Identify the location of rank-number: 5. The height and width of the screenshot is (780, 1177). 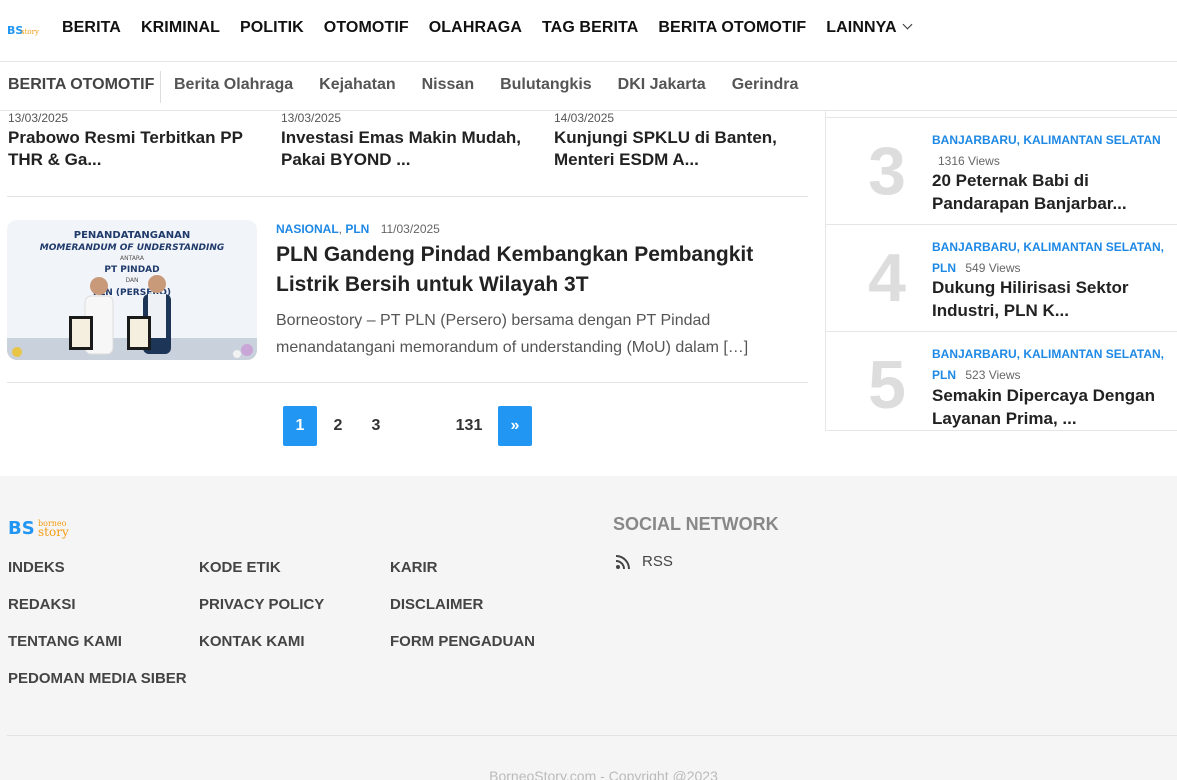
(887, 385).